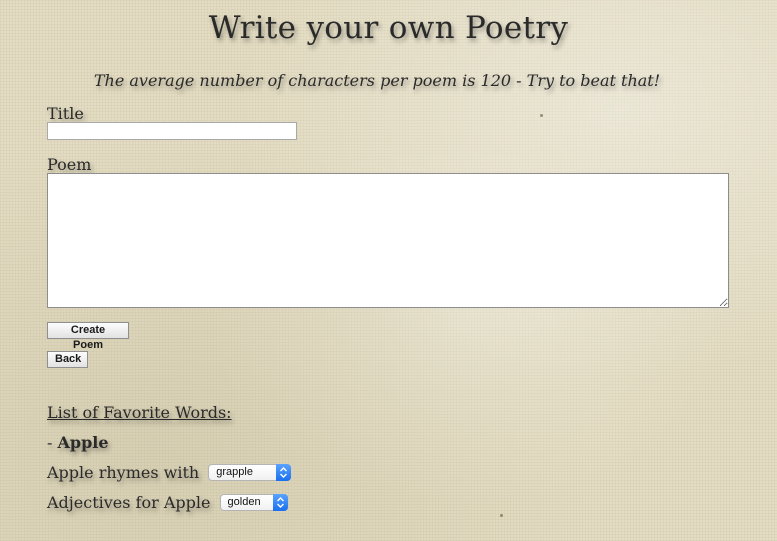 The height and width of the screenshot is (541, 777). What do you see at coordinates (244, 501) in the screenshot?
I see `adjectives-select-value: golden` at bounding box center [244, 501].